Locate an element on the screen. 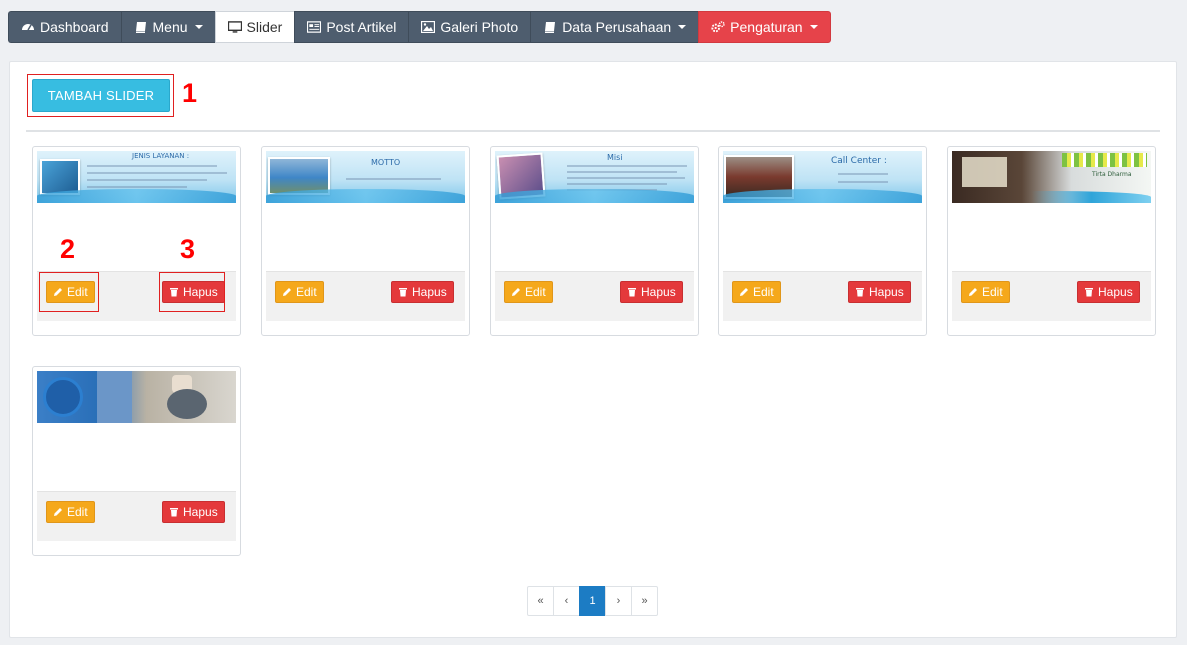 Image resolution: width=1187 pixels, height=645 pixels. slide-card: Misi Edit Hapus is located at coordinates (594, 241).